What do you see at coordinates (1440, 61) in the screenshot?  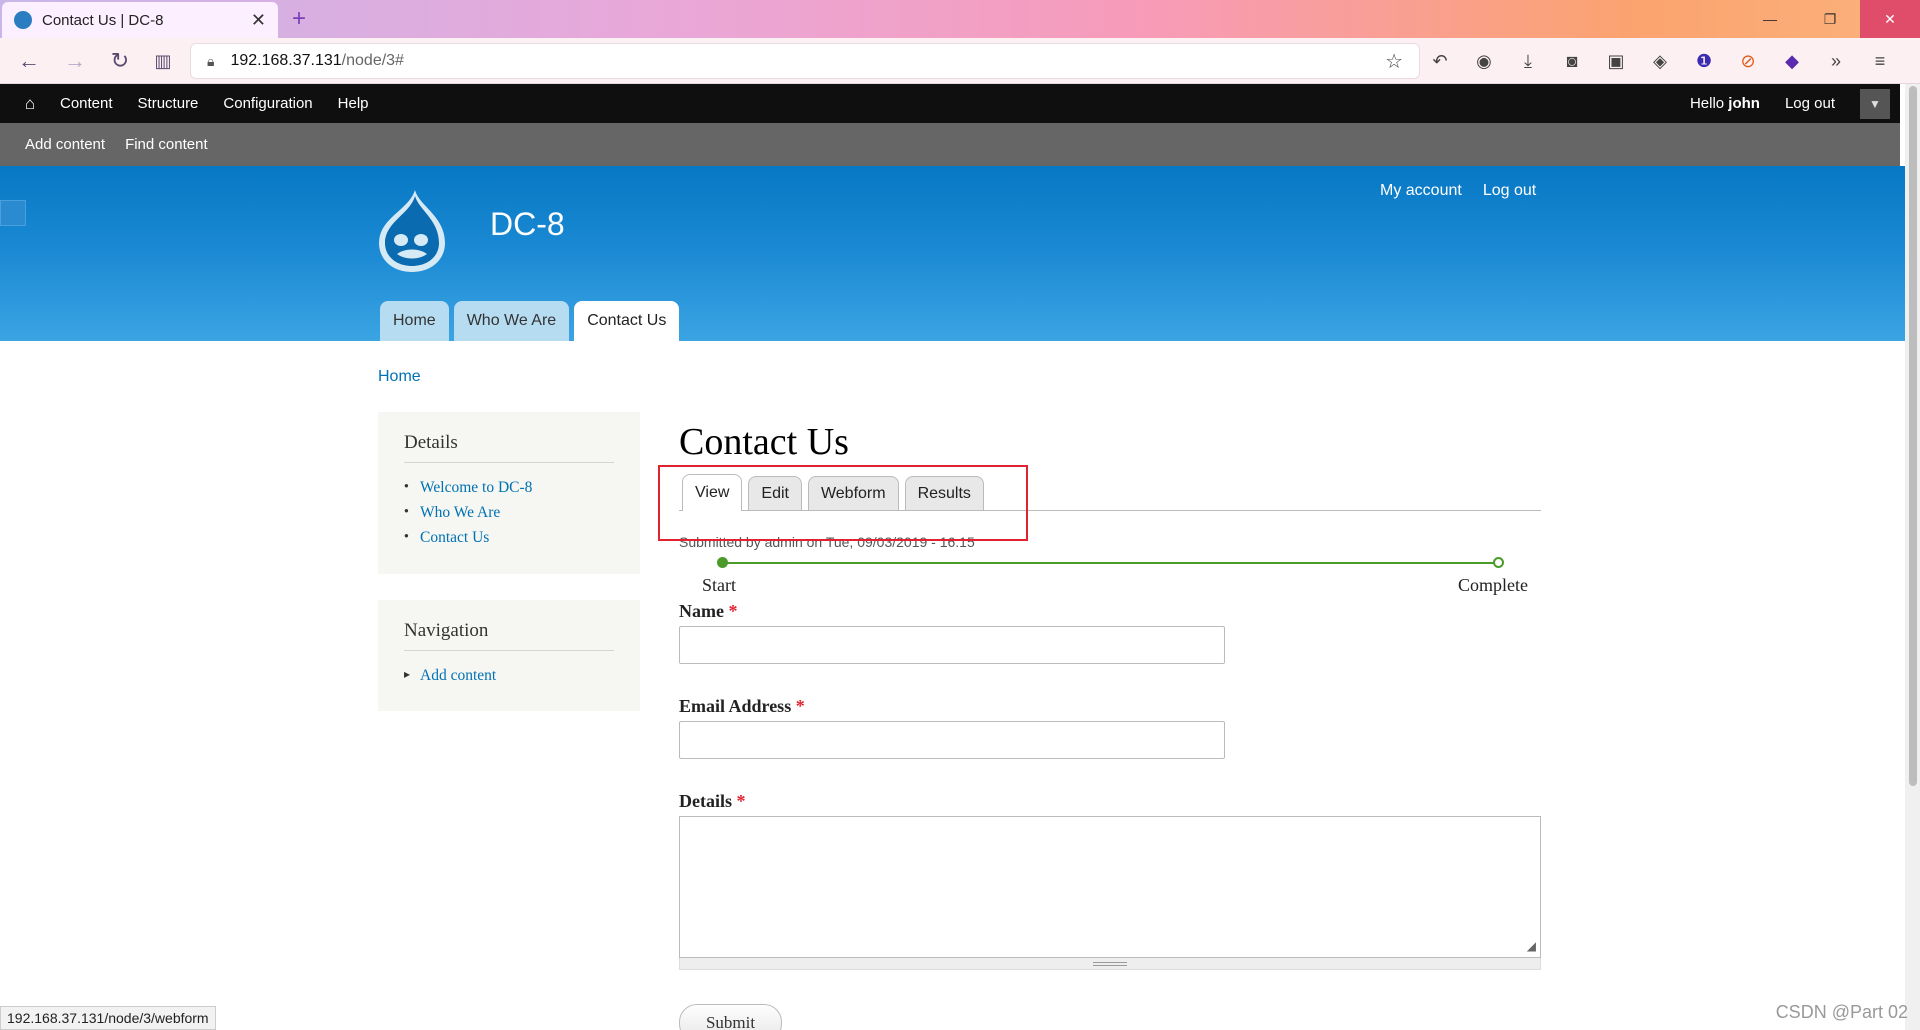 I see `history-icon: ↶` at bounding box center [1440, 61].